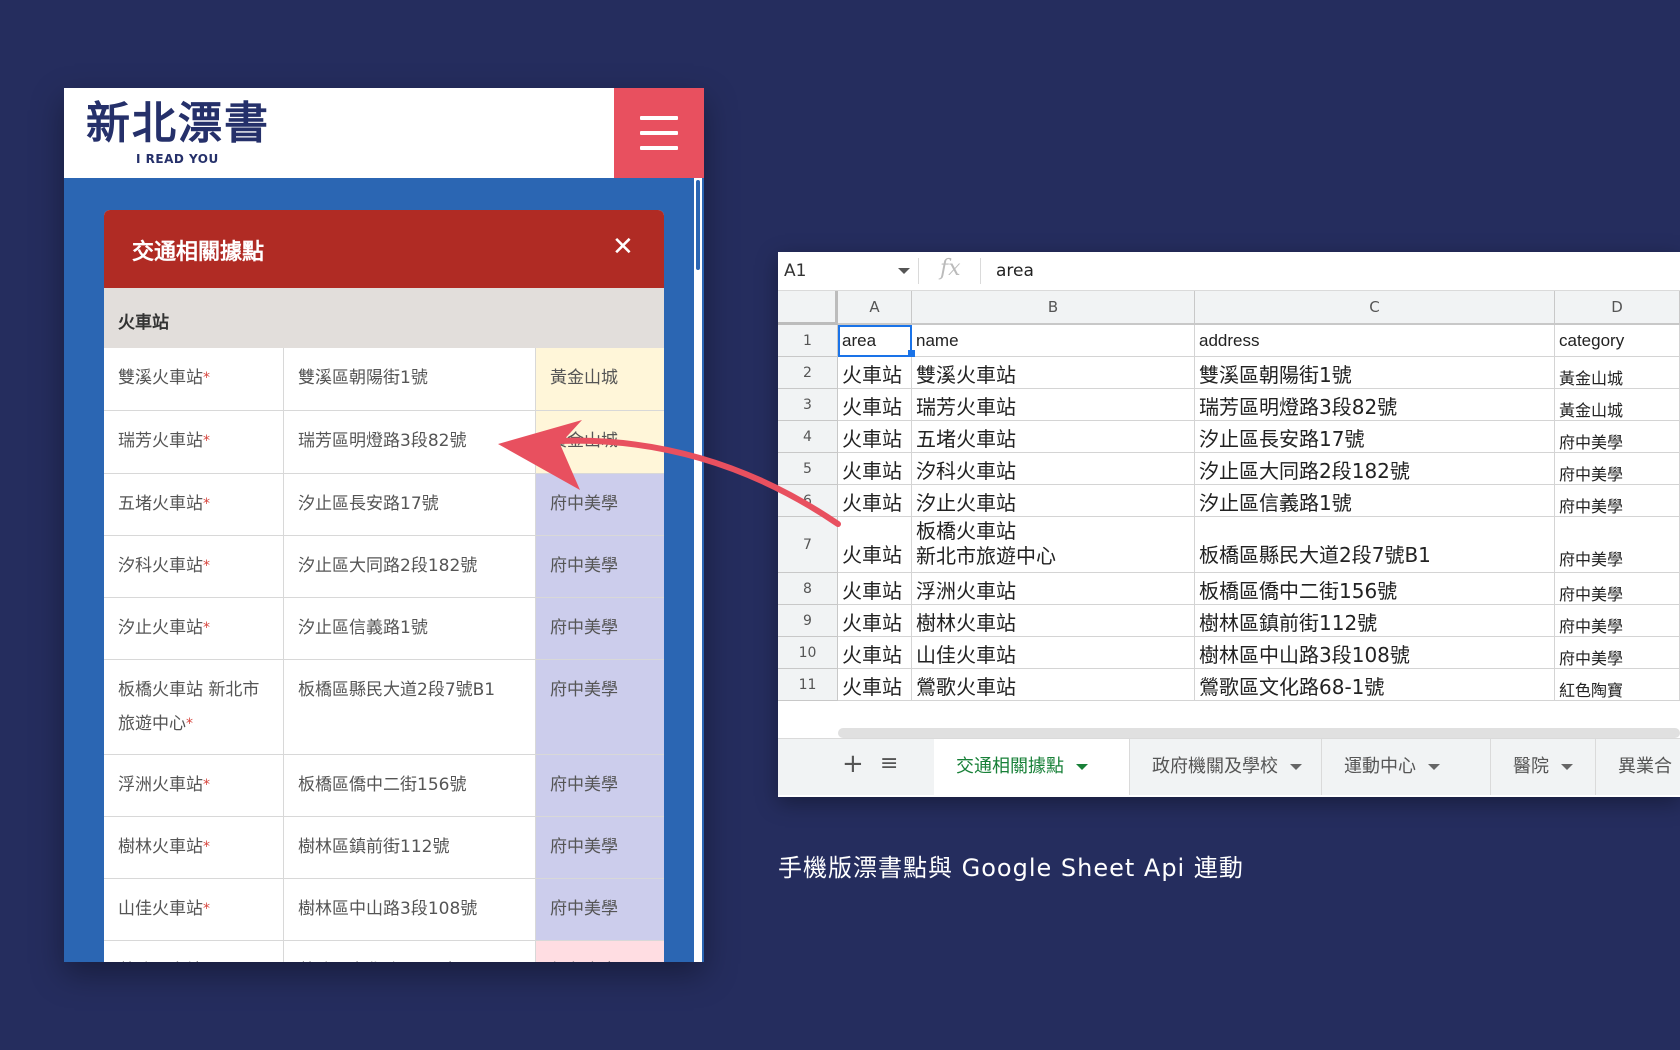 Image resolution: width=1680 pixels, height=1050 pixels. I want to click on table-row: 汐科火車站* 汐止區大同路2段182號 府中美學, so click(384, 567).